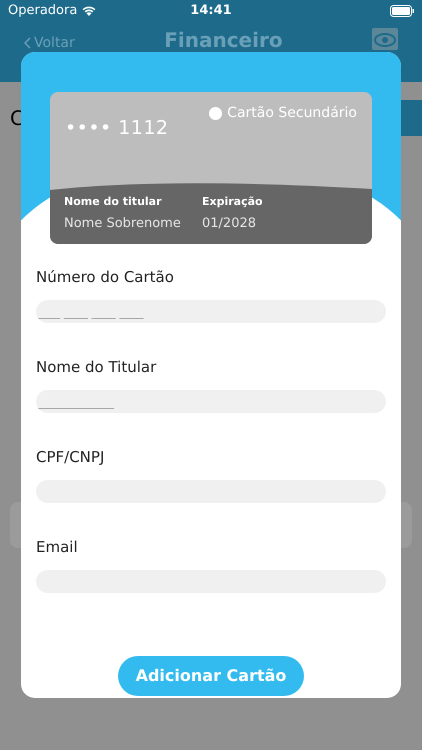 The width and height of the screenshot is (422, 750). I want to click on back-link: Voltar, so click(49, 43).